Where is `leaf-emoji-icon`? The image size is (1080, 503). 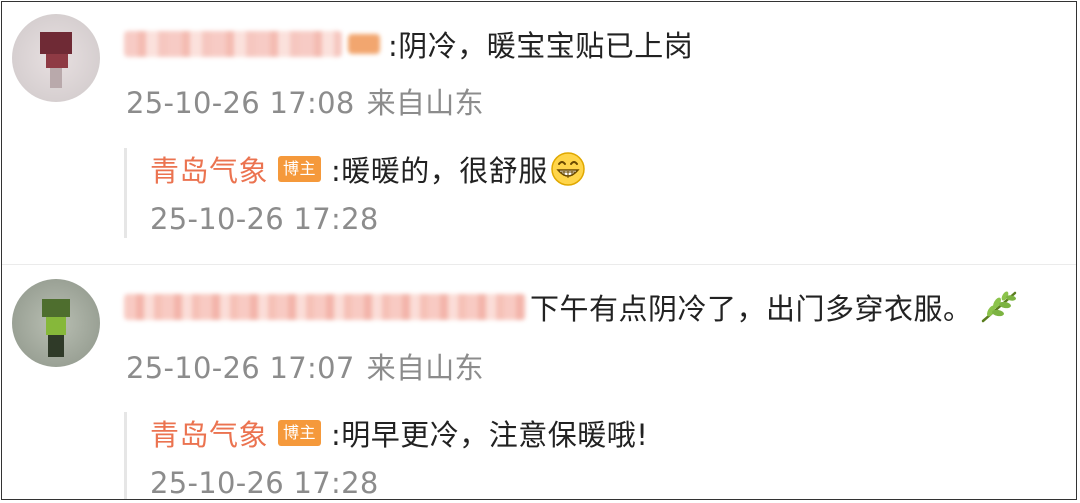 leaf-emoji-icon is located at coordinates (998, 307).